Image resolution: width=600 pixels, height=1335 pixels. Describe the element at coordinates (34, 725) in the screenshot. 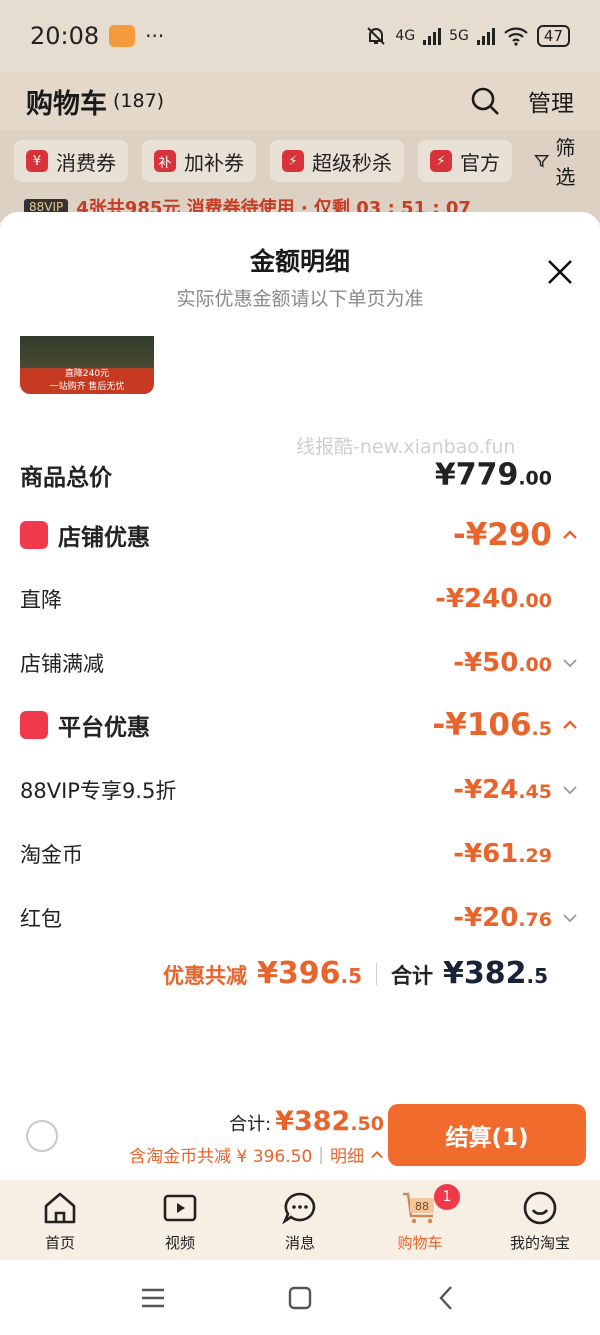

I see `platform-coupon-icon` at that location.